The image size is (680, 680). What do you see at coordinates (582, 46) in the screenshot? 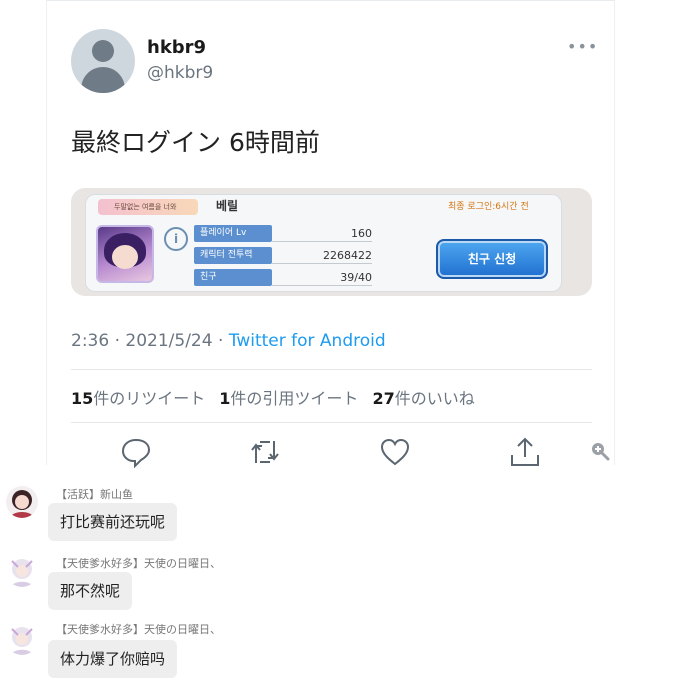
I see `more-options-icon: •••` at bounding box center [582, 46].